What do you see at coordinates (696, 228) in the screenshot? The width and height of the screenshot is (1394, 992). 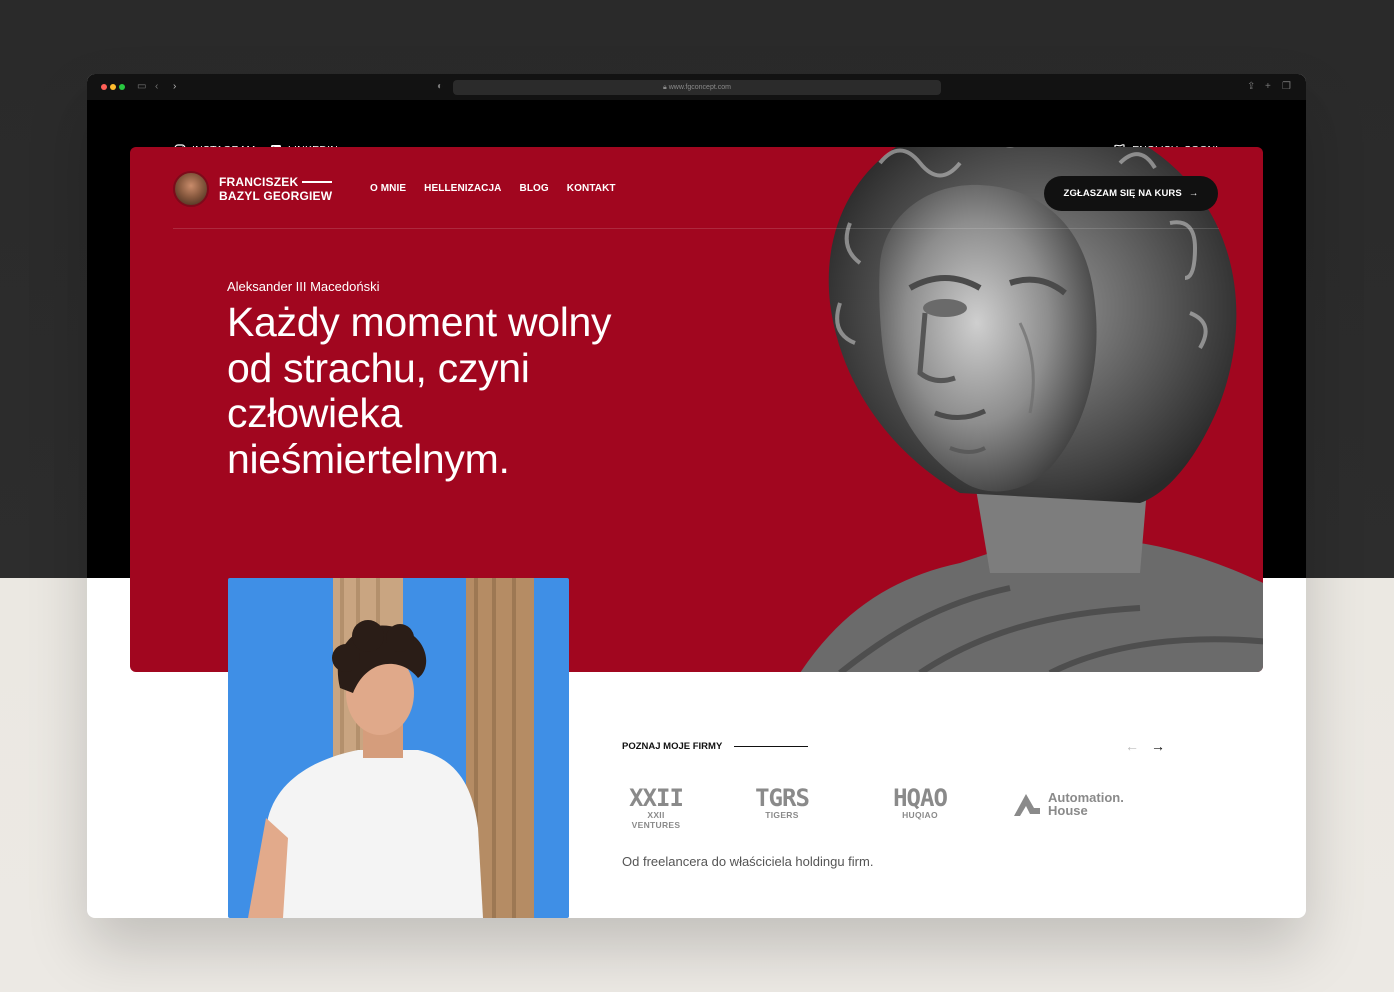 I see `header-divider` at bounding box center [696, 228].